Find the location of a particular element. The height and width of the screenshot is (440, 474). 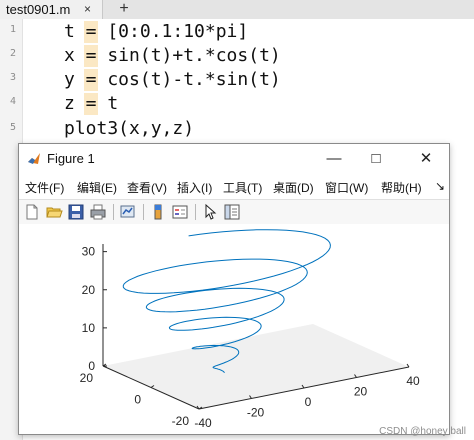

line-number: 5 is located at coordinates (12, 127).